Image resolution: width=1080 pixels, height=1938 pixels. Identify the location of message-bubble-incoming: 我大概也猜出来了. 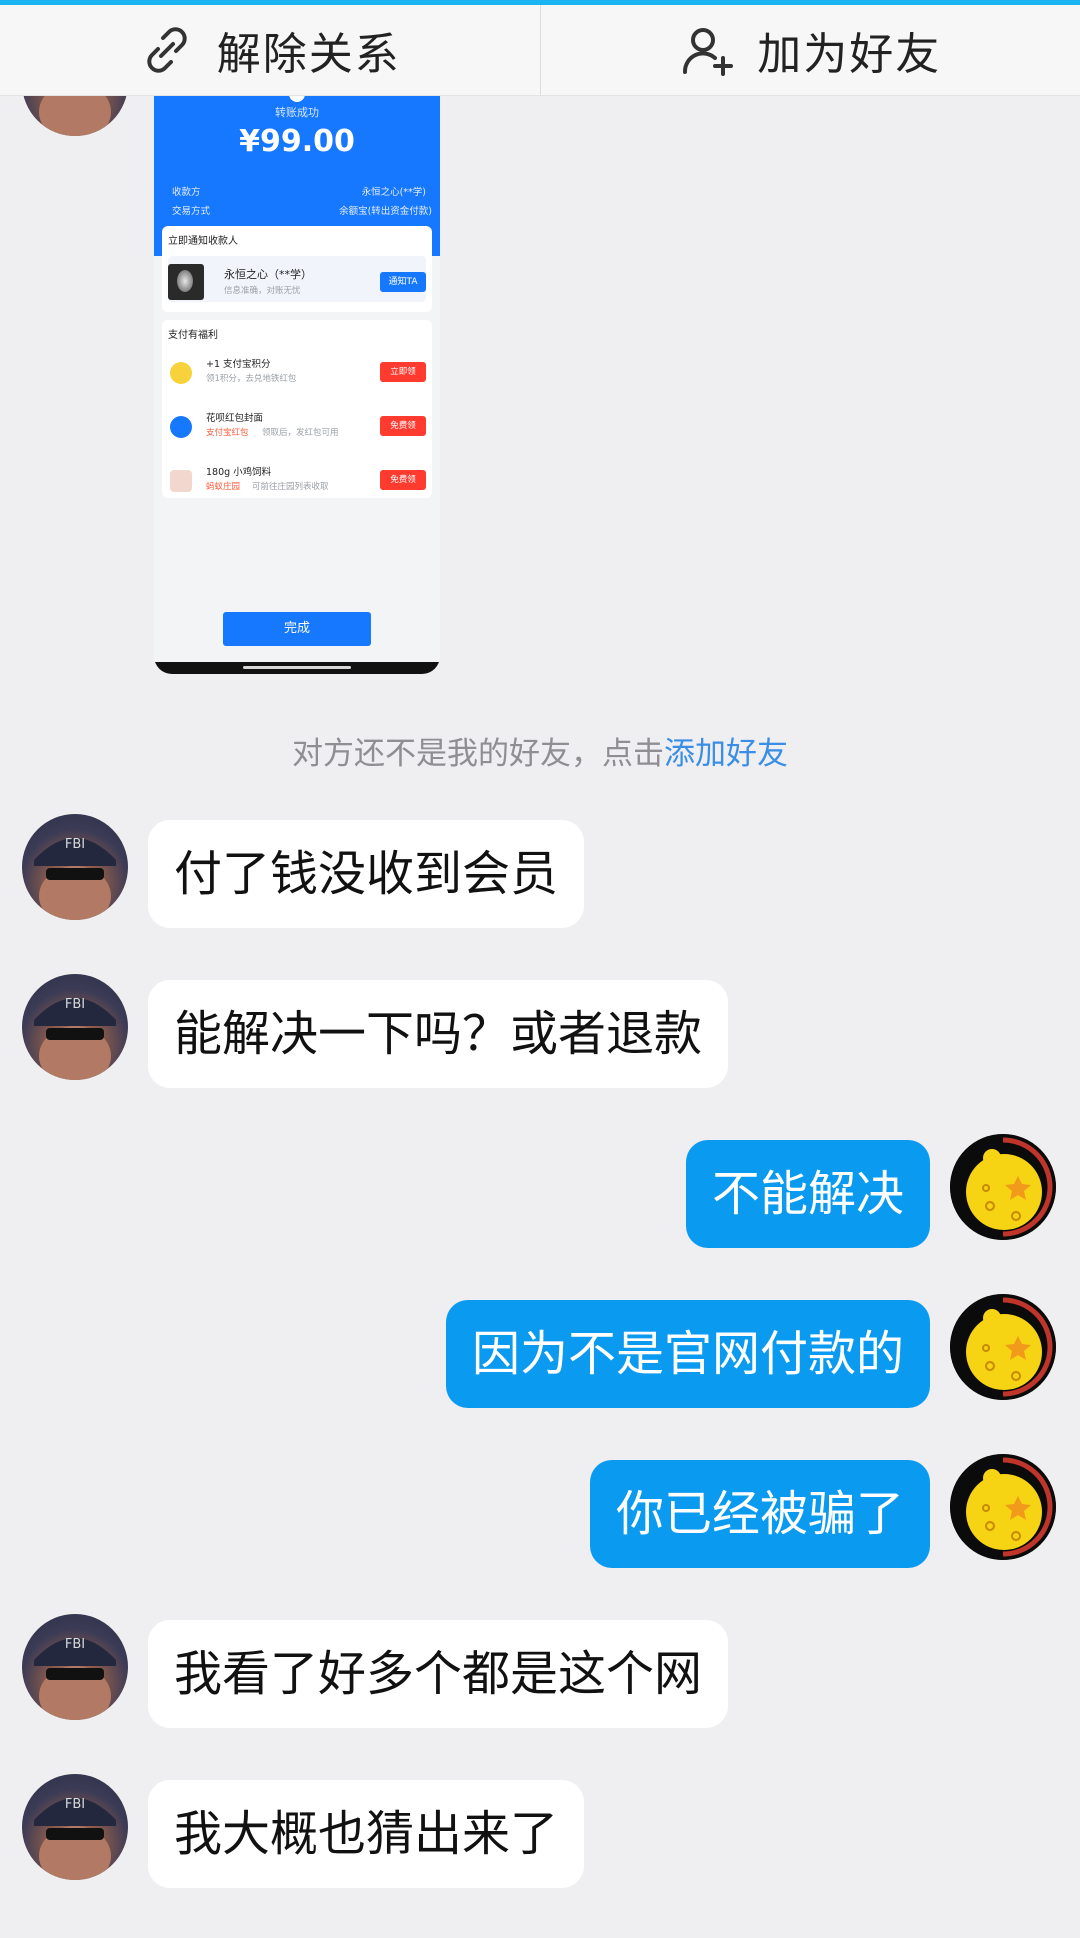
(366, 1834).